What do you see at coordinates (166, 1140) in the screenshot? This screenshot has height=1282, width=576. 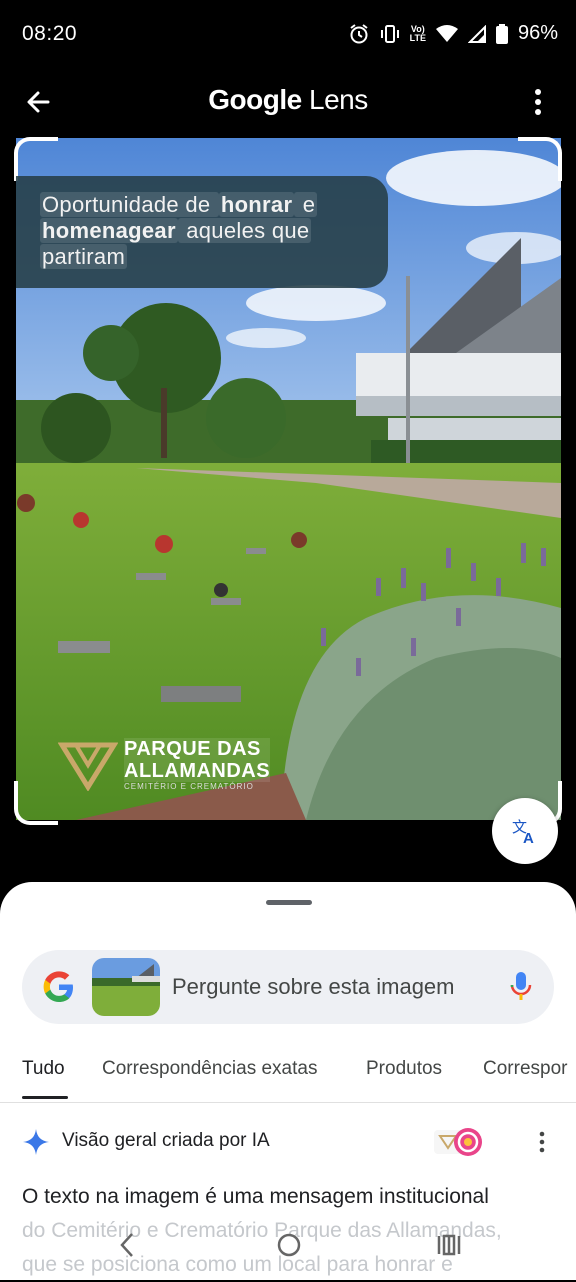 I see `ai-overview-title: Visão geral criada por IA` at bounding box center [166, 1140].